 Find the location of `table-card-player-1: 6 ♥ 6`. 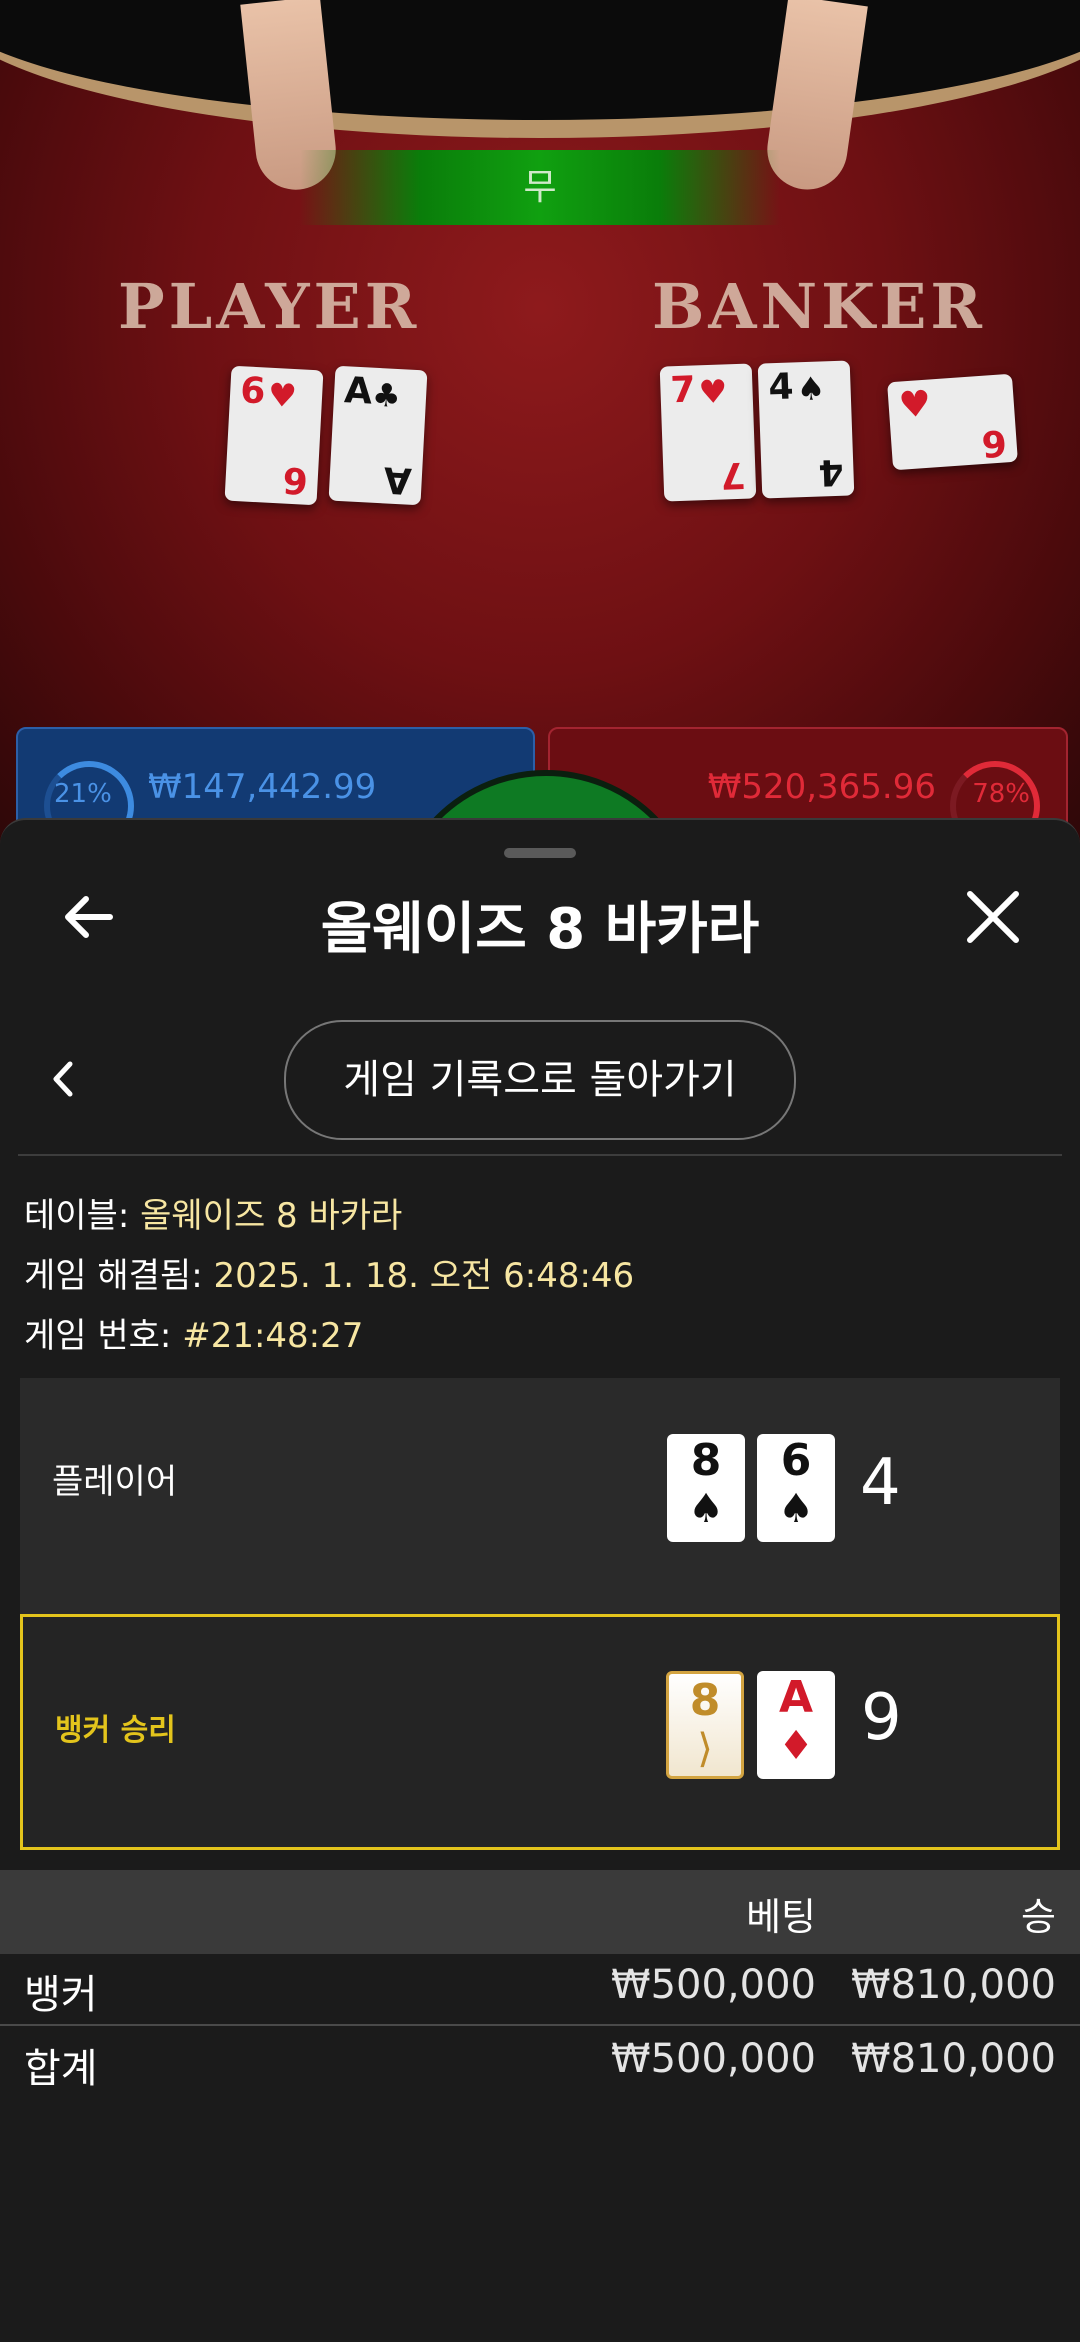

table-card-player-1: 6 ♥ 6 is located at coordinates (274, 435).